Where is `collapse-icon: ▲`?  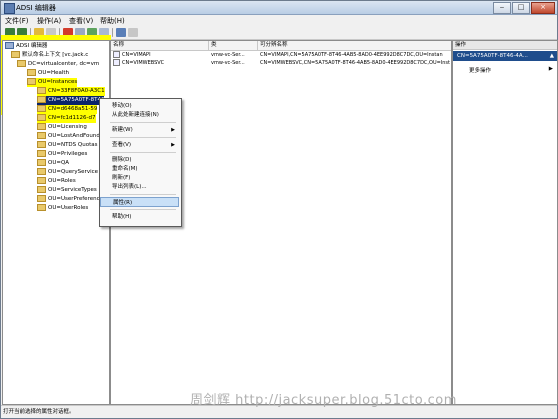 collapse-icon: ▲ is located at coordinates (551, 56).